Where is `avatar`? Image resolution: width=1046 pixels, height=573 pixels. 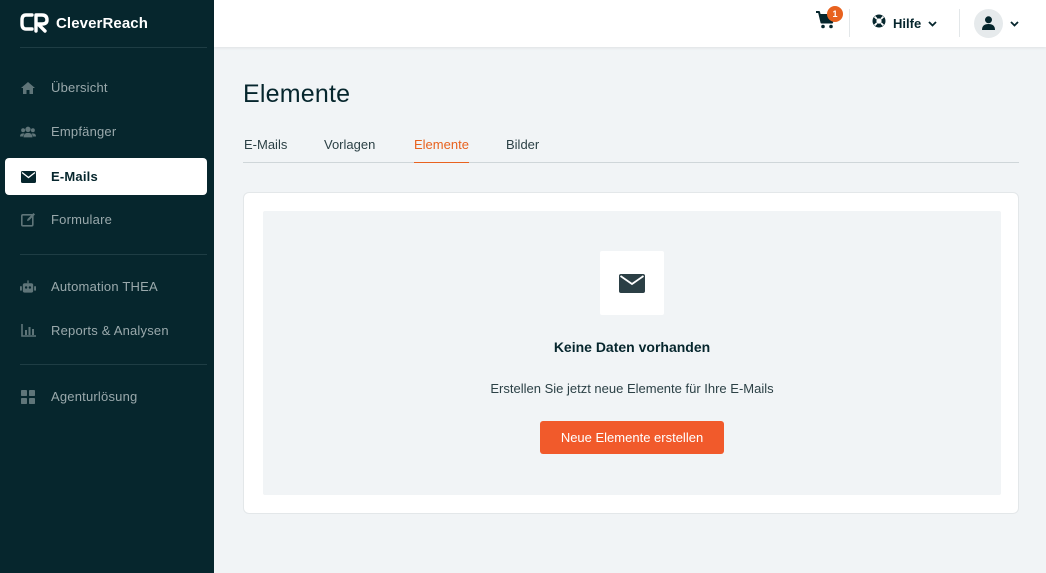 avatar is located at coordinates (988, 23).